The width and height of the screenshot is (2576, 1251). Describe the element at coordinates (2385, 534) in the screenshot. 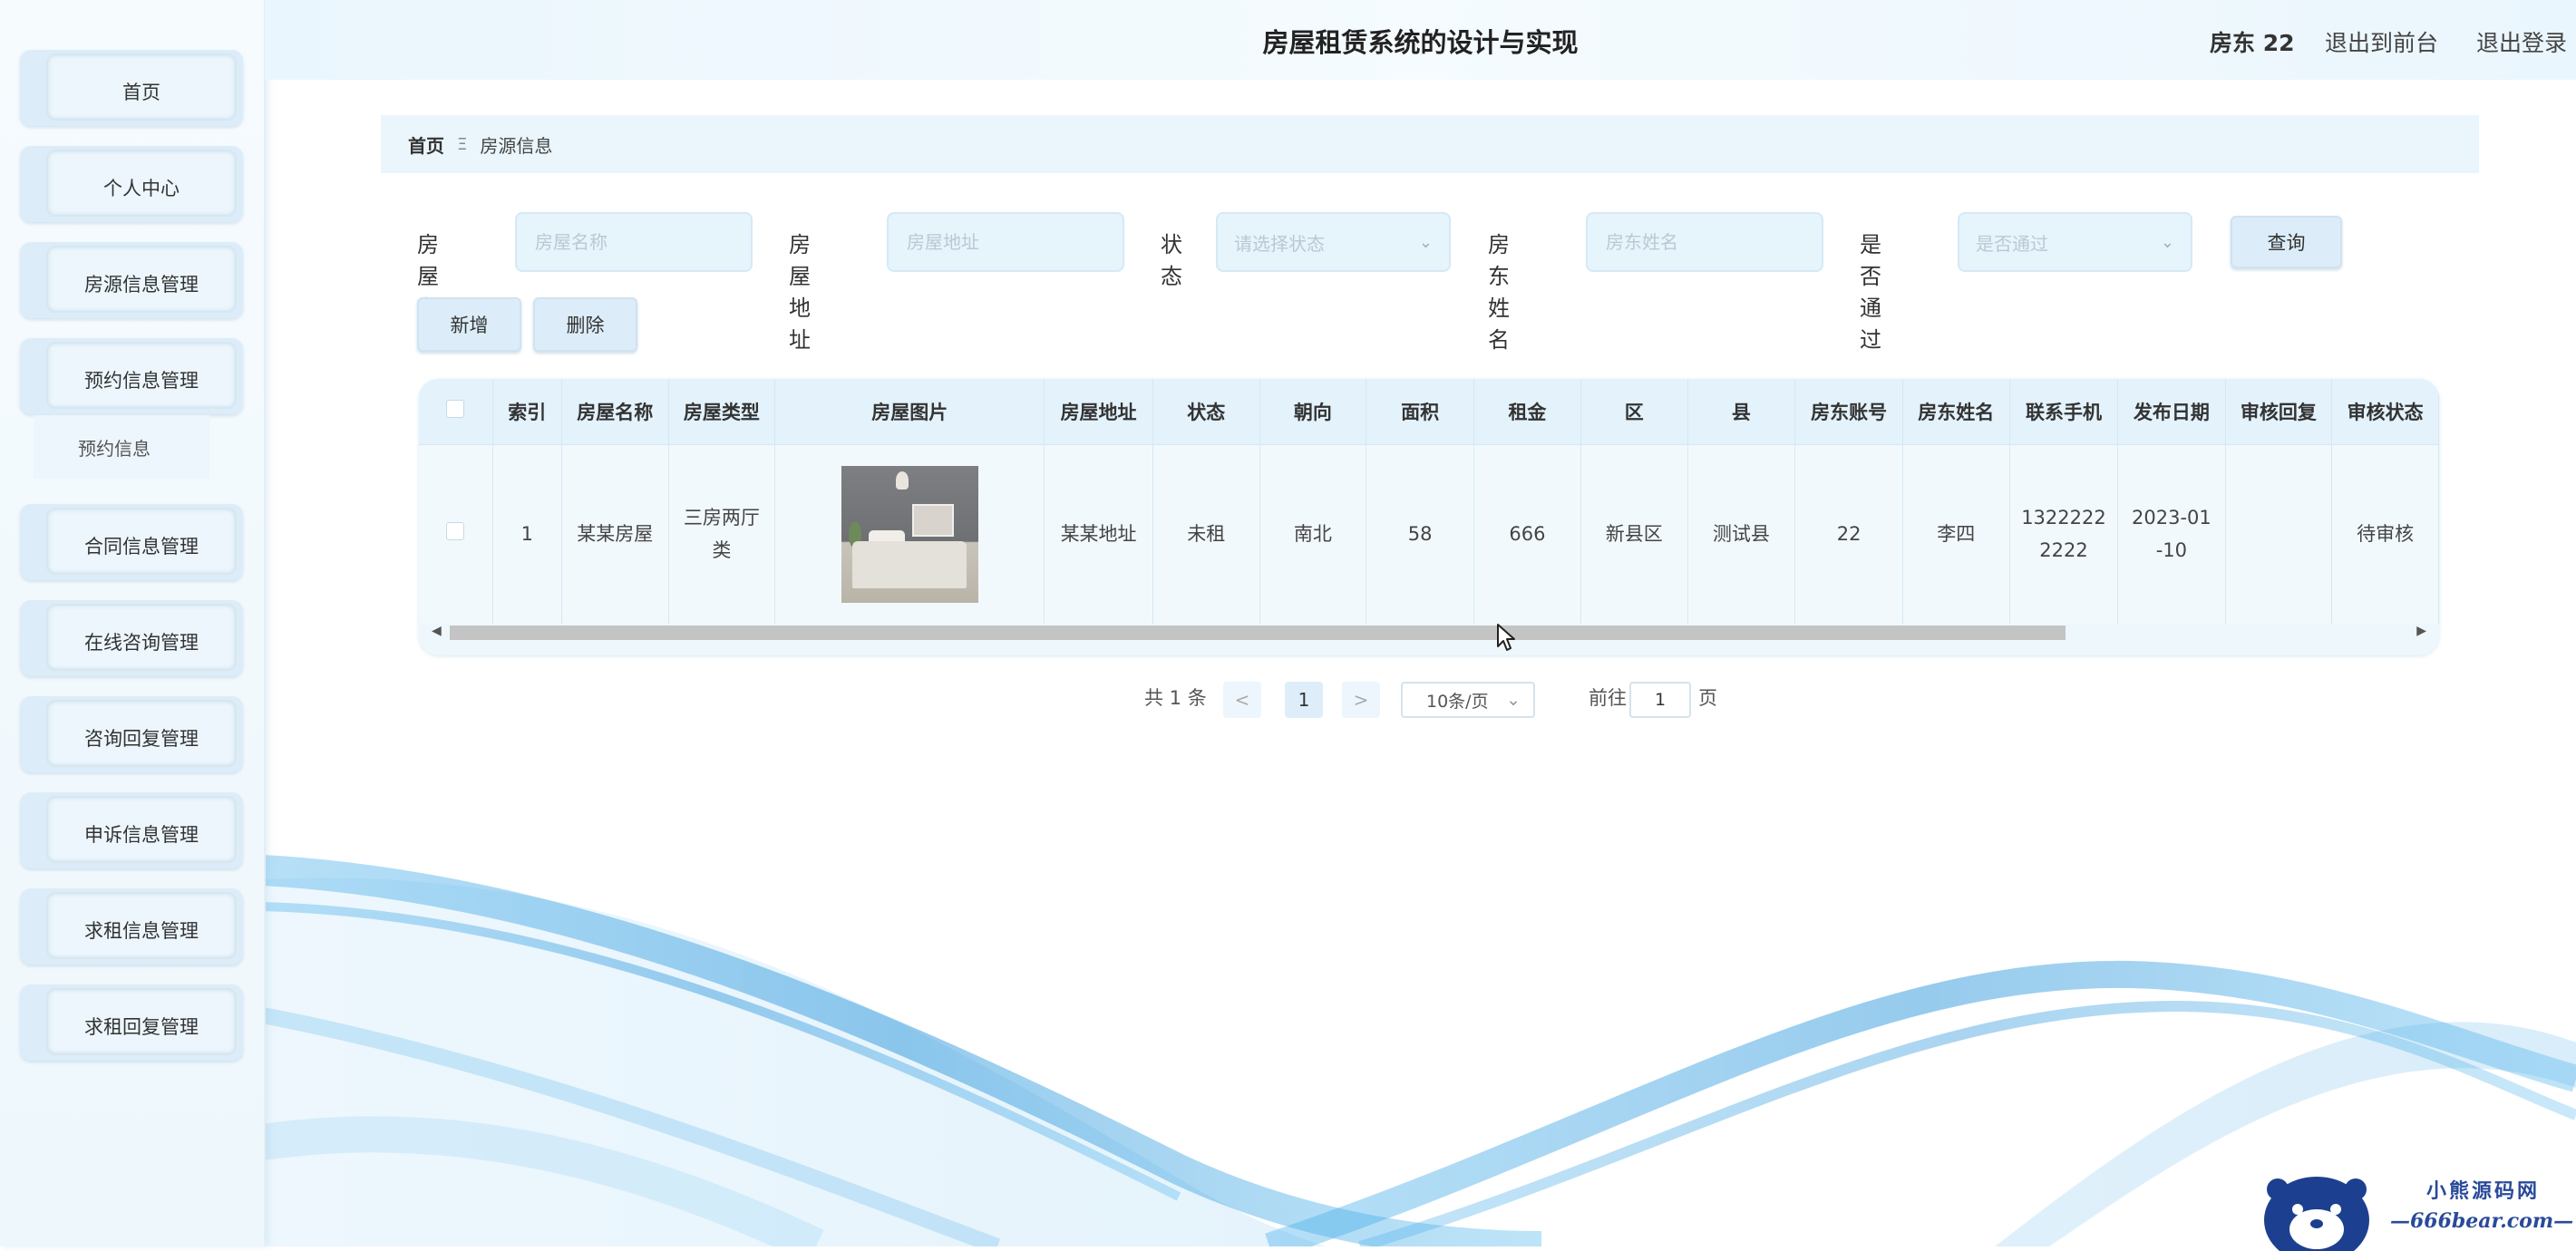

I see `cell-review-status: 待审核` at that location.